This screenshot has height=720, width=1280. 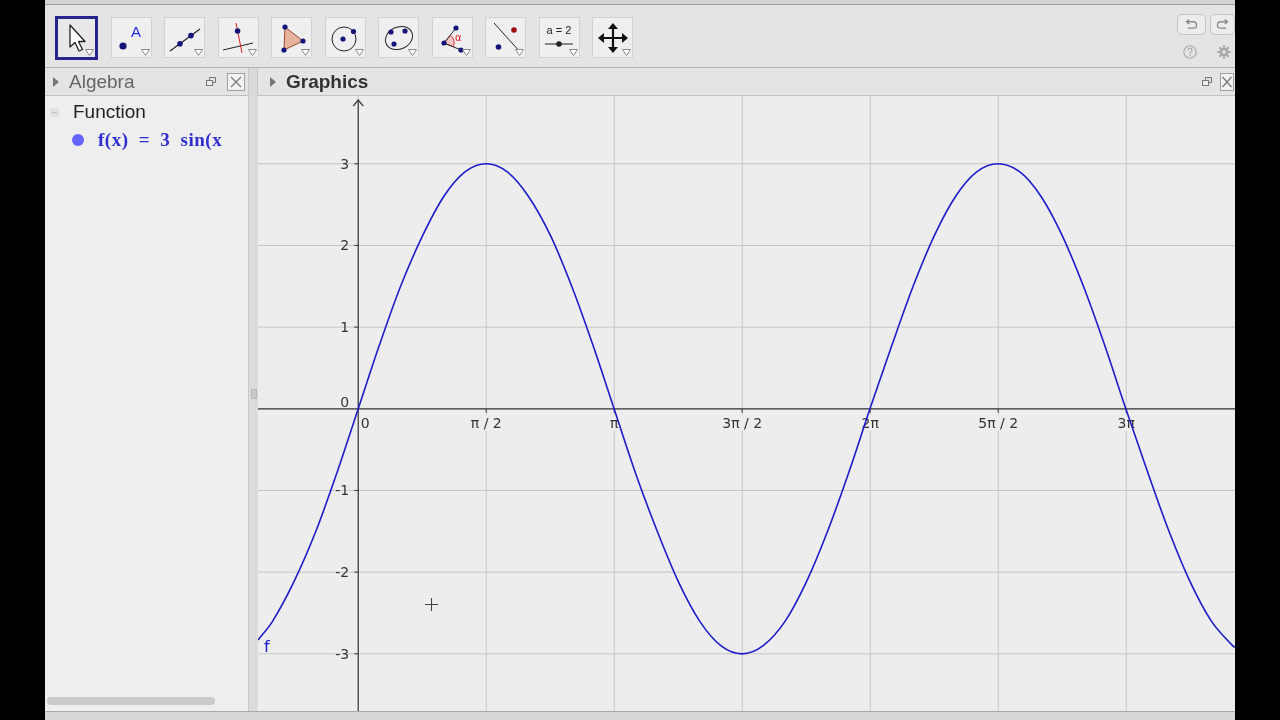 I want to click on crosshair-cursor-icon, so click(x=431, y=604).